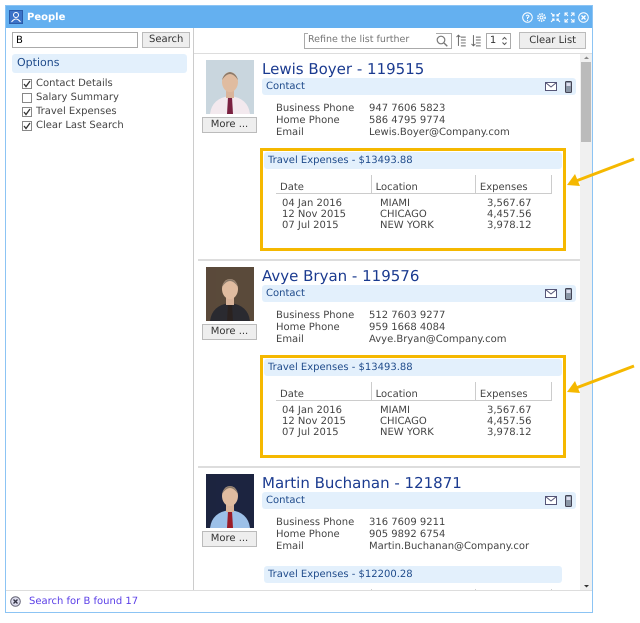 The height and width of the screenshot is (623, 640). Describe the element at coordinates (413, 574) in the screenshot. I see `expenses-header: Travel Expenses - $12200.28` at that location.